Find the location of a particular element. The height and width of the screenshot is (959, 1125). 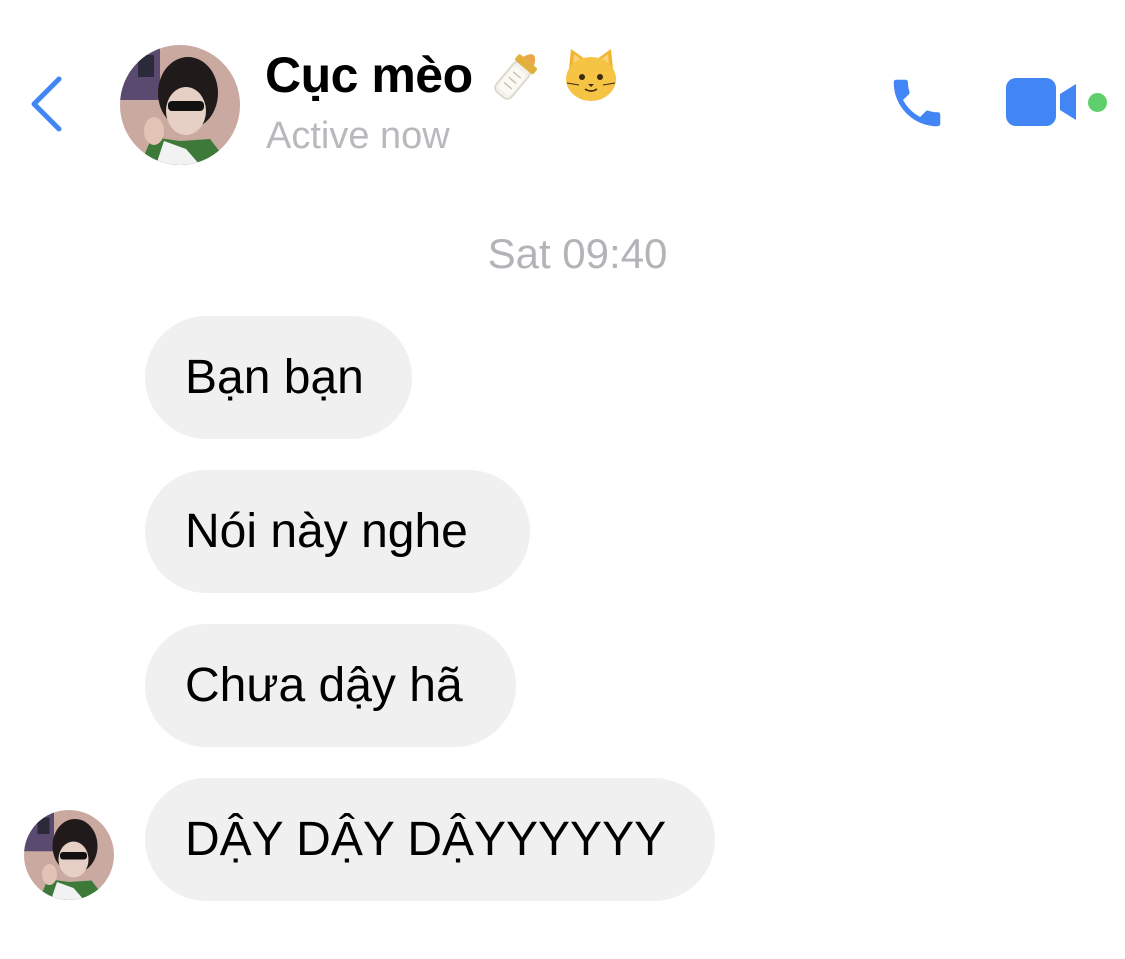

active-status: Active now is located at coordinates (358, 136).